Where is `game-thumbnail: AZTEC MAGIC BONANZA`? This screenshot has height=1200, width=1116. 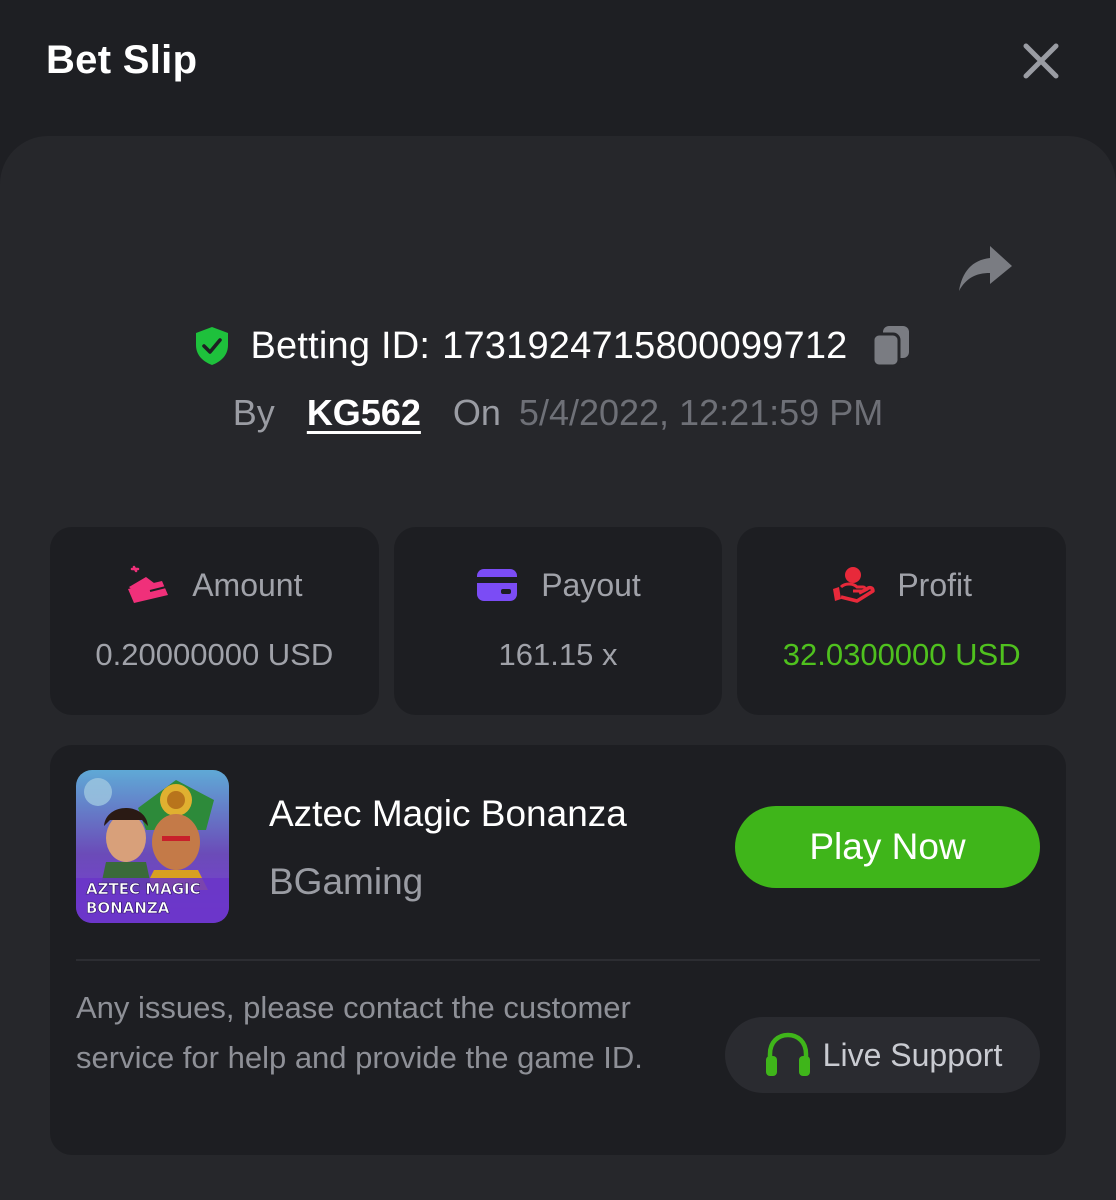
game-thumbnail: AZTEC MAGIC BONANZA is located at coordinates (152, 846).